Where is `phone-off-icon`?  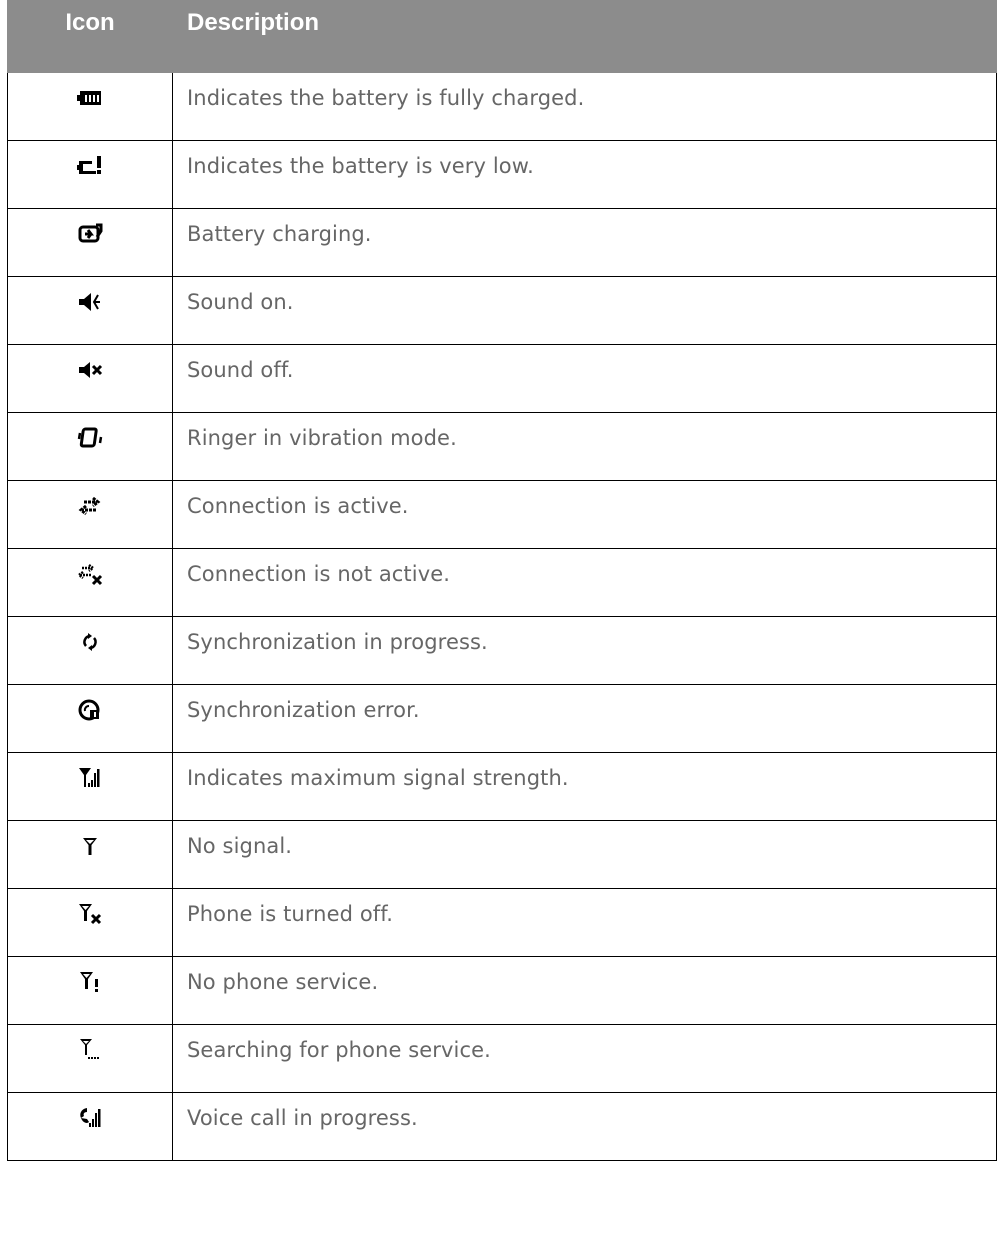
phone-off-icon is located at coordinates (90, 914).